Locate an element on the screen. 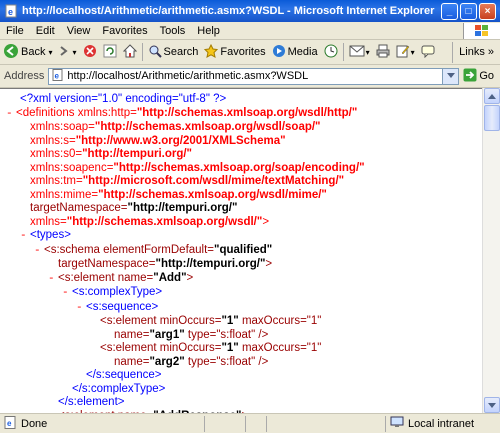 This screenshot has height=433, width=500. search-label: Search is located at coordinates (181, 52).